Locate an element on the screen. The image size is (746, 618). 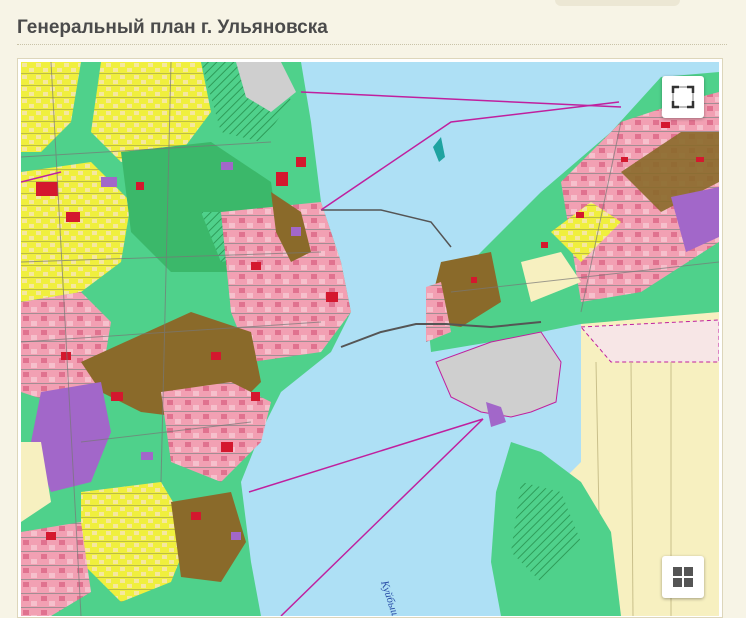
layers-button is located at coordinates (683, 577).